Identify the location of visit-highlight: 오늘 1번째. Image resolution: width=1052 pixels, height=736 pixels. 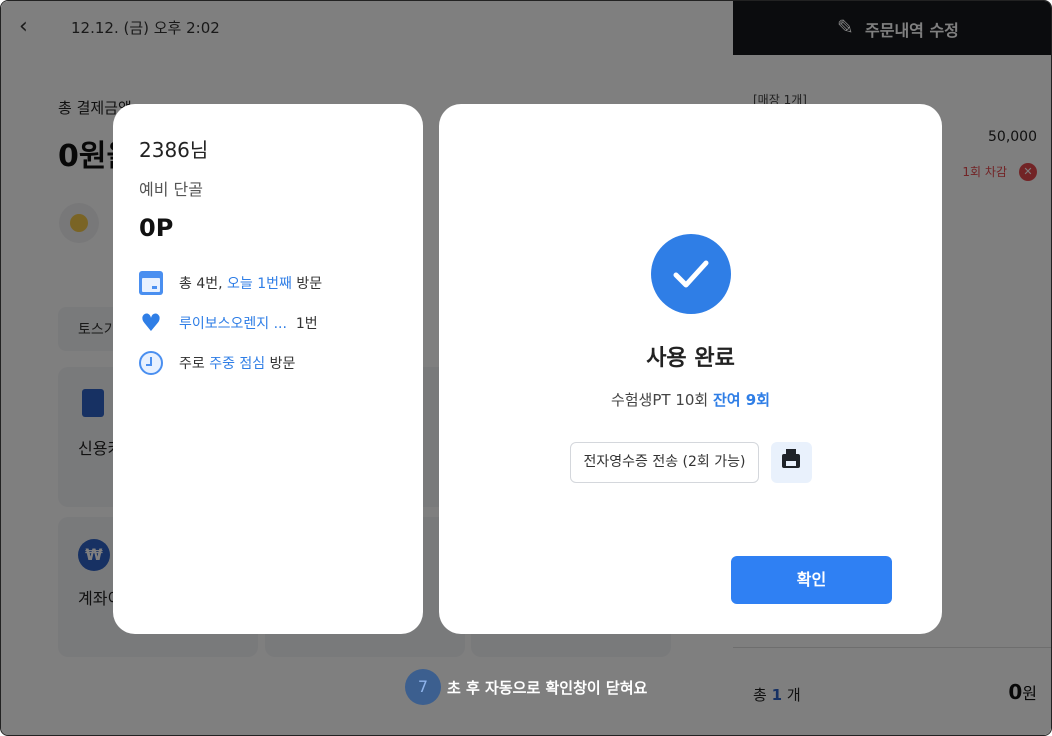
(259, 284).